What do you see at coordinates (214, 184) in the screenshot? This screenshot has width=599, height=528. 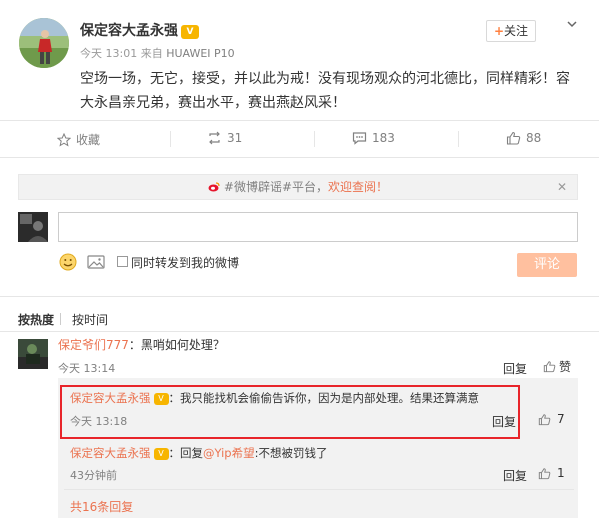 I see `weibo-icon` at bounding box center [214, 184].